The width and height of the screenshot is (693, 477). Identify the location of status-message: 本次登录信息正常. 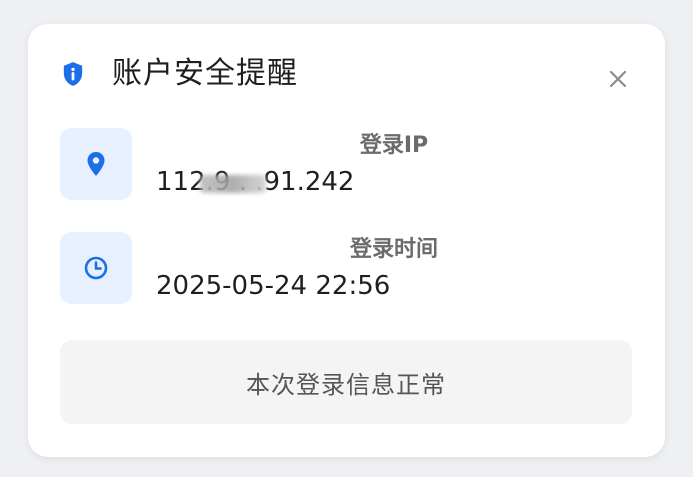
(346, 382).